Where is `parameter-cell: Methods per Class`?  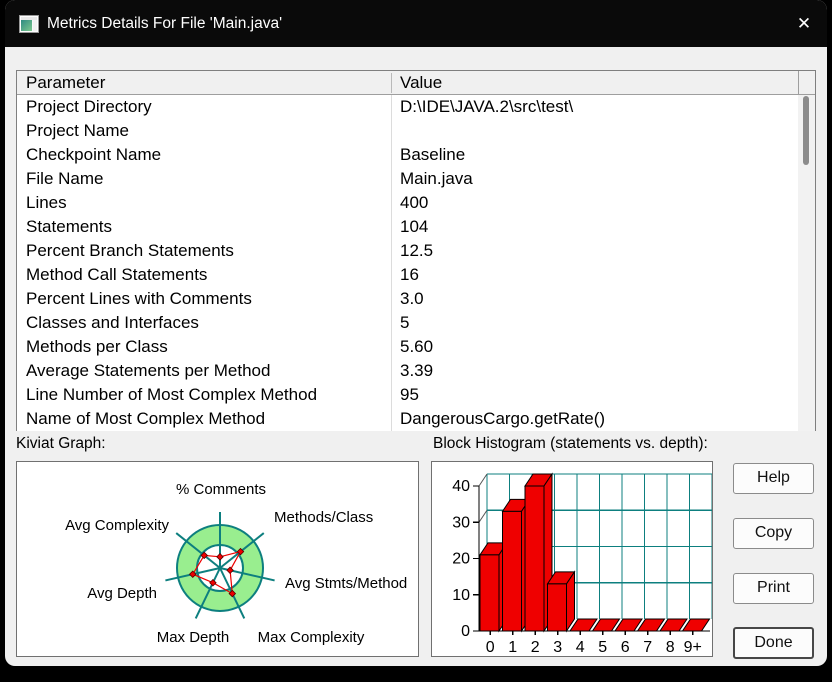 parameter-cell: Methods per Class is located at coordinates (97, 346).